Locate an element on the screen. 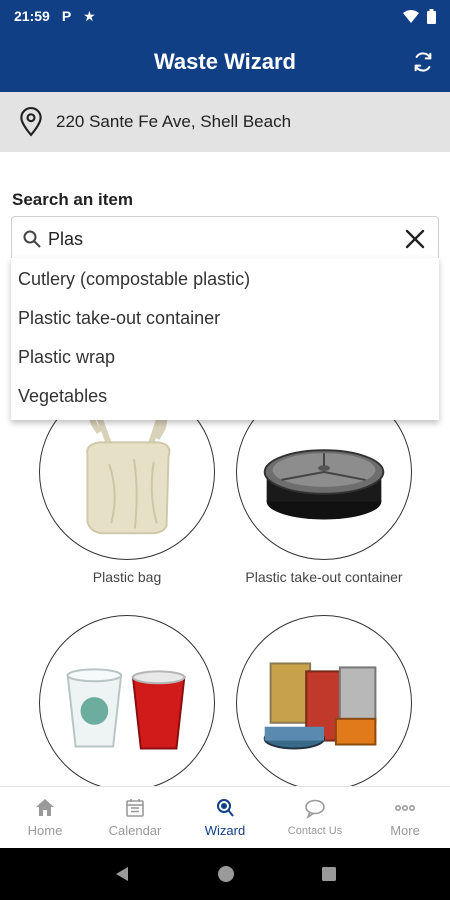 The image size is (450, 900). item-card-plastic-cups is located at coordinates (127, 703).